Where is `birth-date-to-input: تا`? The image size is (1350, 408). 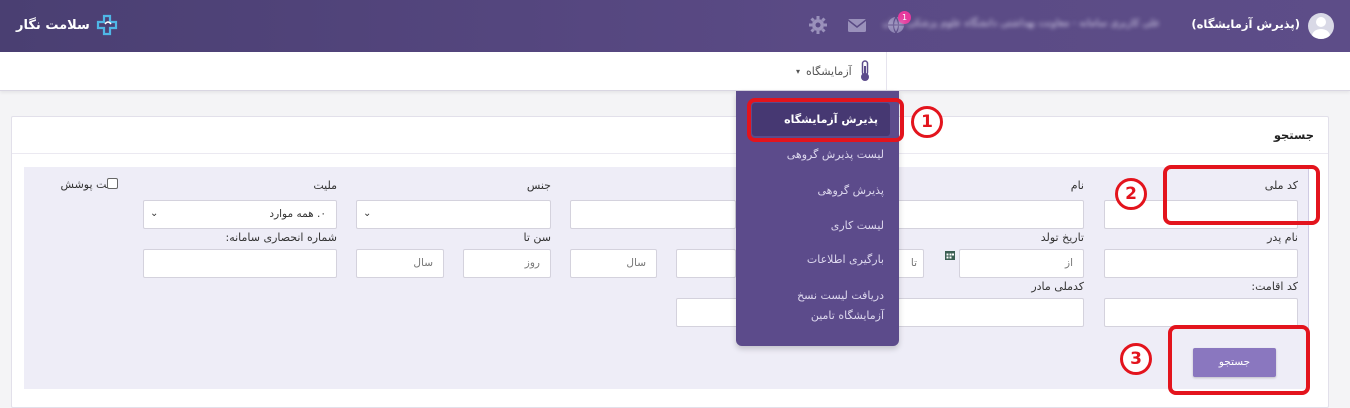
birth-date-to-input: تا is located at coordinates (910, 263).